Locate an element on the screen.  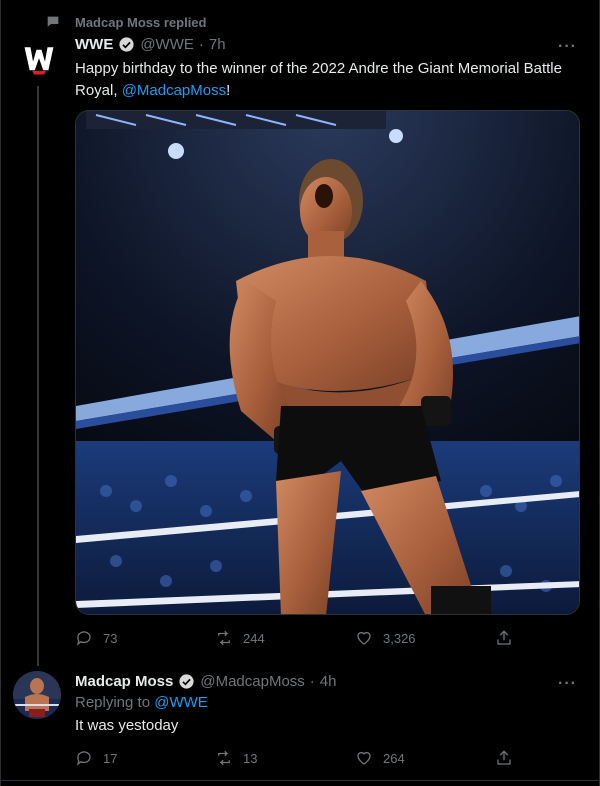
retweet-count: 244 is located at coordinates (254, 638).